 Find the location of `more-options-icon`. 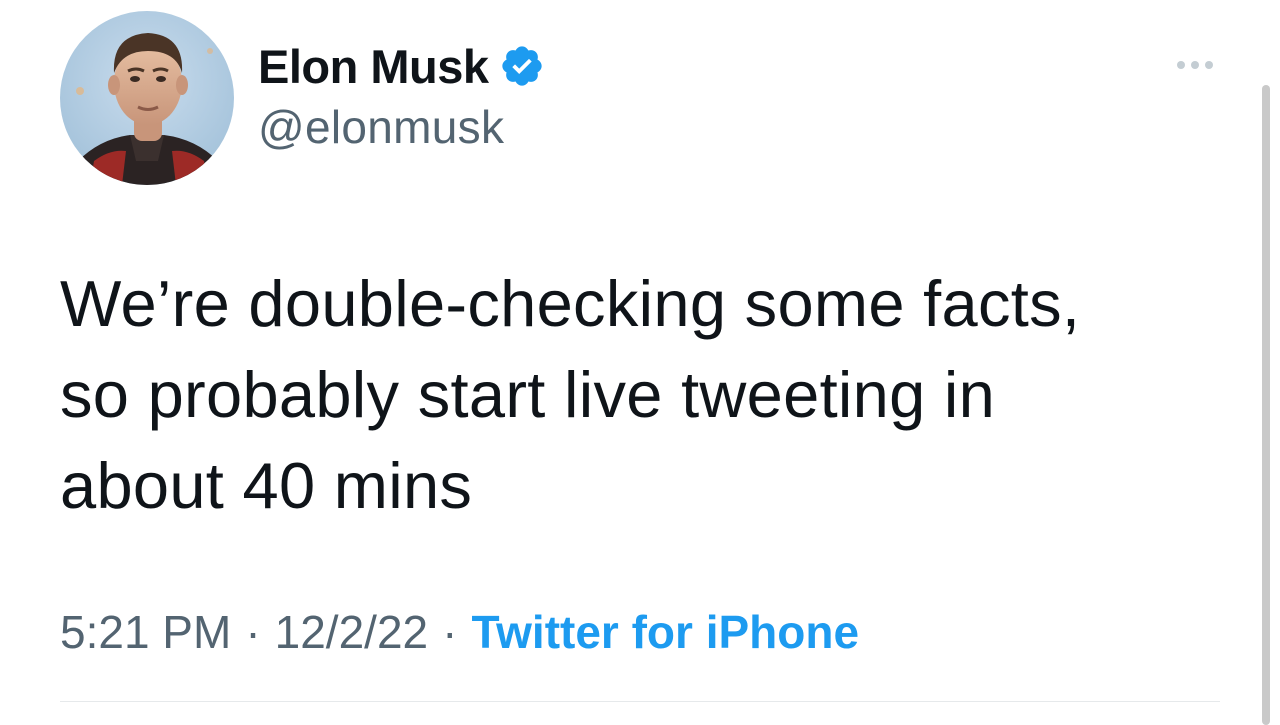

more-options-icon is located at coordinates (1195, 65).